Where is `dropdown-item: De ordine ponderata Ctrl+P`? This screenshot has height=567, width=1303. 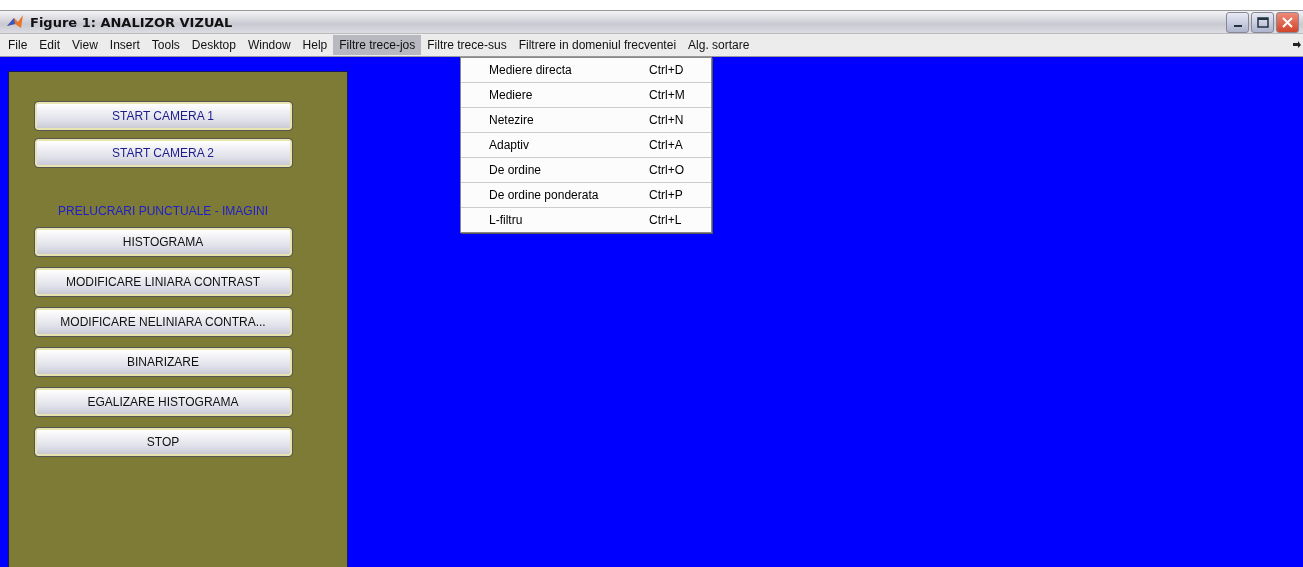 dropdown-item: De ordine ponderata Ctrl+P is located at coordinates (586, 195).